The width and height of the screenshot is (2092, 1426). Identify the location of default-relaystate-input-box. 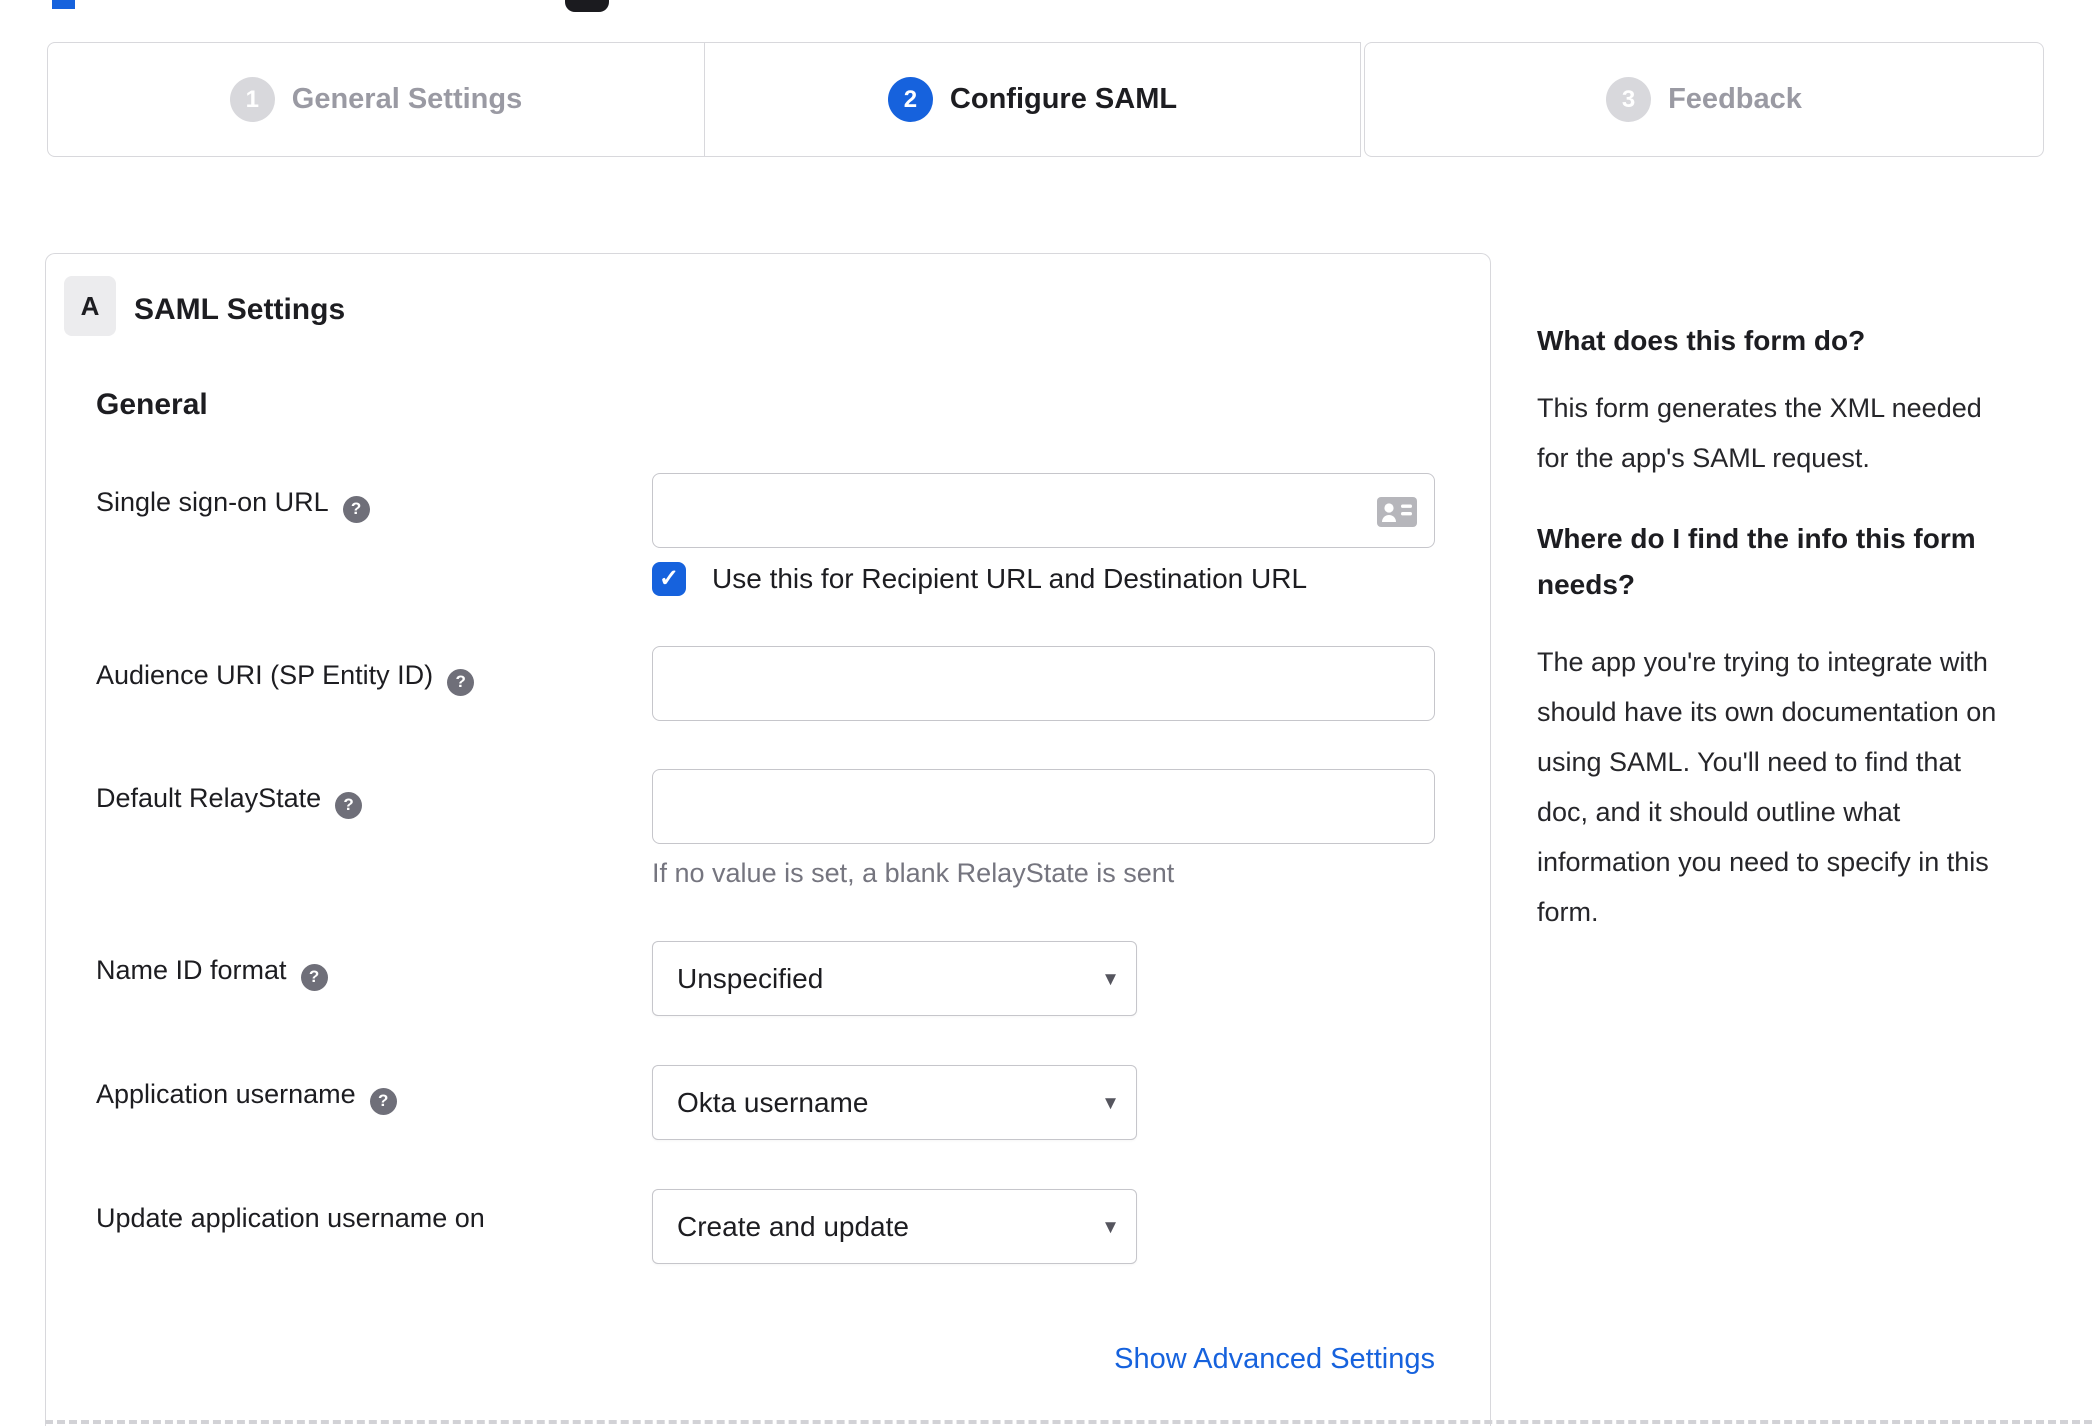
(1043, 806).